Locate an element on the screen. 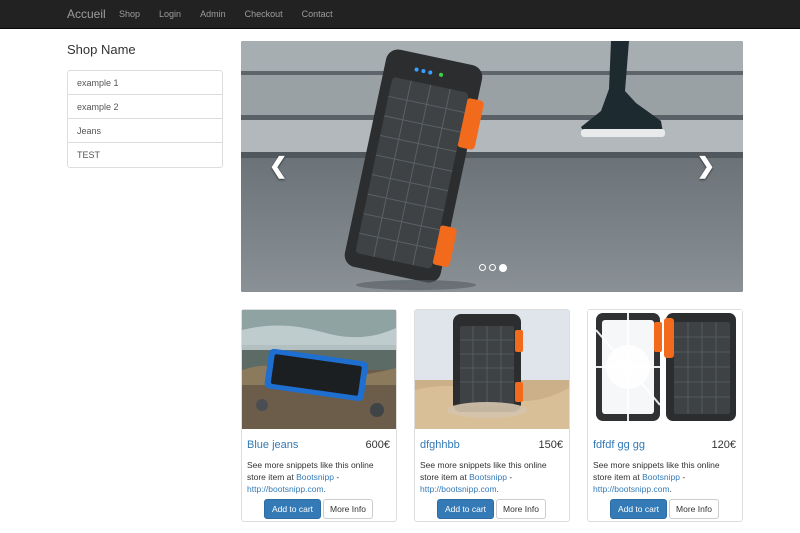  nav-link-checkout: Checkout is located at coordinates (264, 14).